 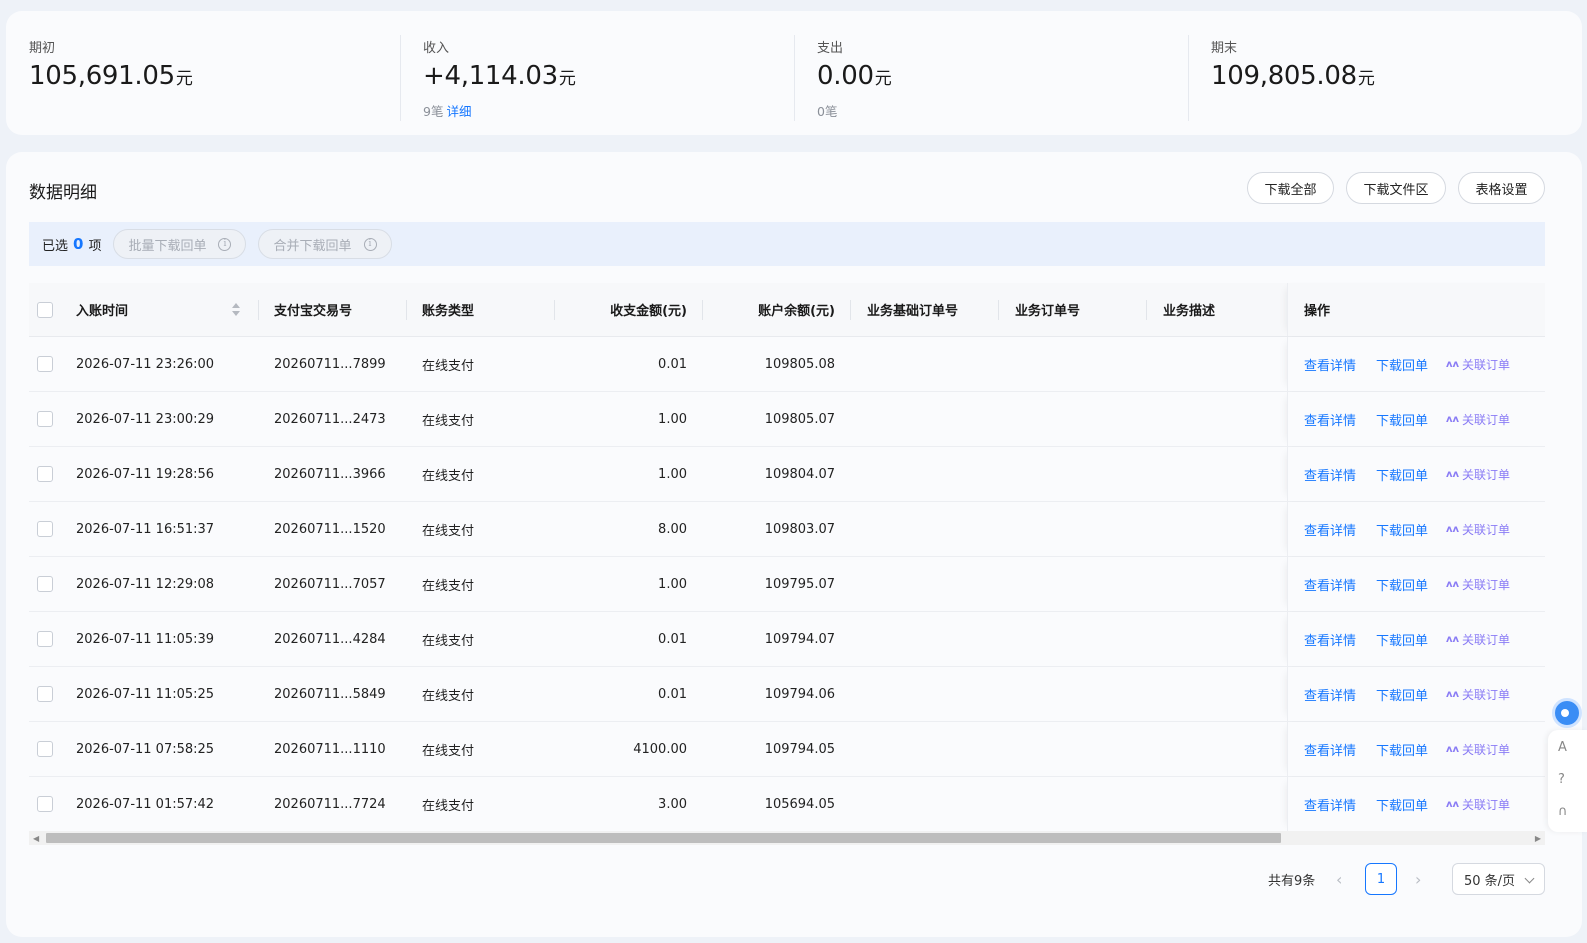 What do you see at coordinates (1339, 879) in the screenshot?
I see `prev-page-icon: ‹` at bounding box center [1339, 879].